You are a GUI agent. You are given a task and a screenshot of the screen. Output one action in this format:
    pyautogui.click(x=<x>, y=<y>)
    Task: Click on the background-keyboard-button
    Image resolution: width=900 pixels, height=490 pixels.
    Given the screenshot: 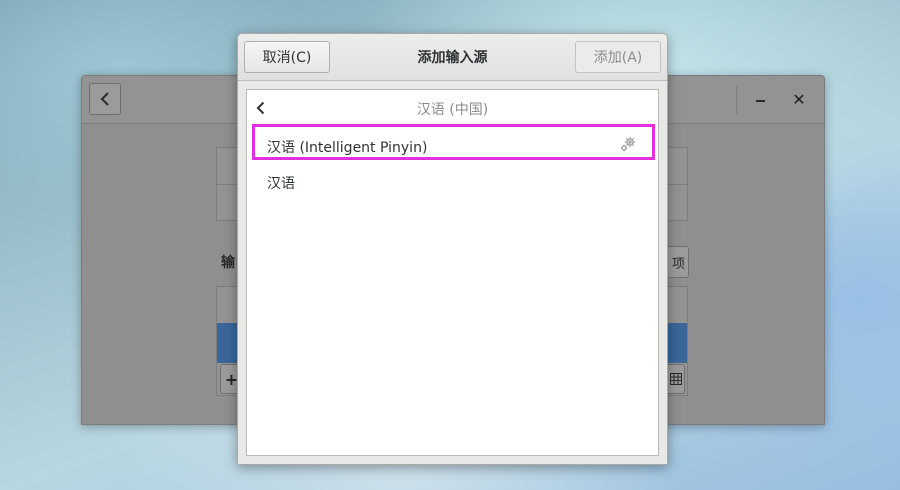 What is the action you would take?
    pyautogui.click(x=676, y=379)
    